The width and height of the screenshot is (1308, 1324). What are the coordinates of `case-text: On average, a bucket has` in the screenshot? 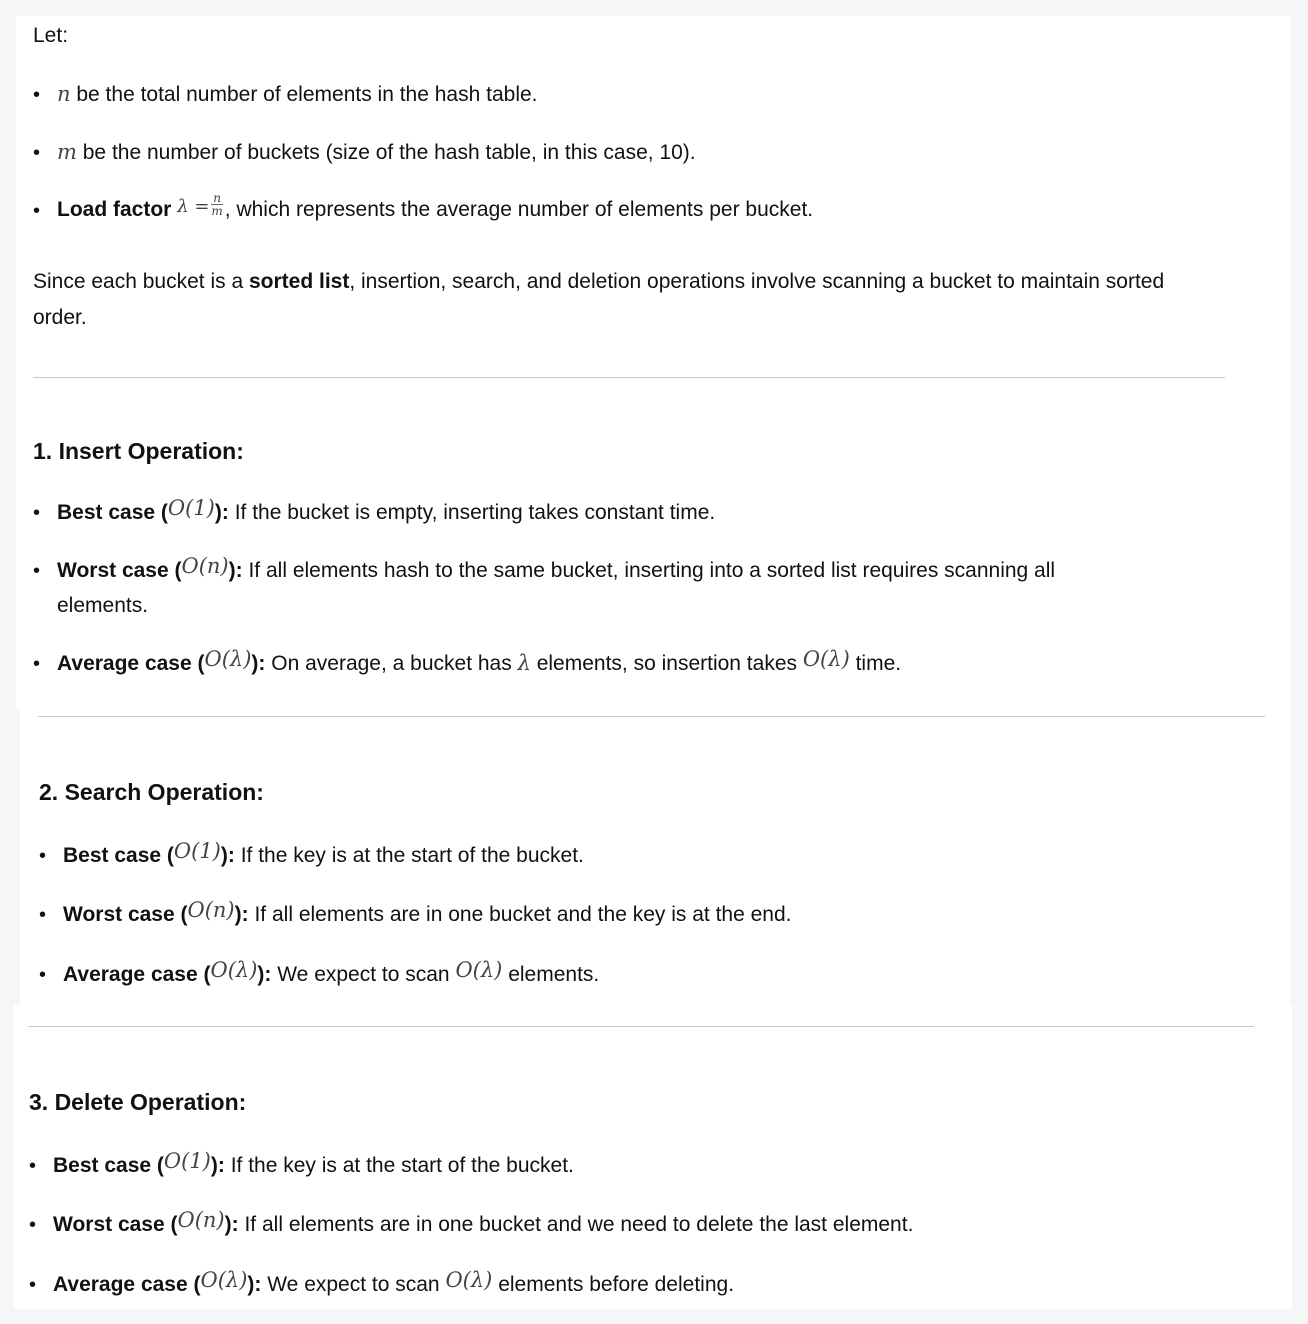 It's located at (391, 663).